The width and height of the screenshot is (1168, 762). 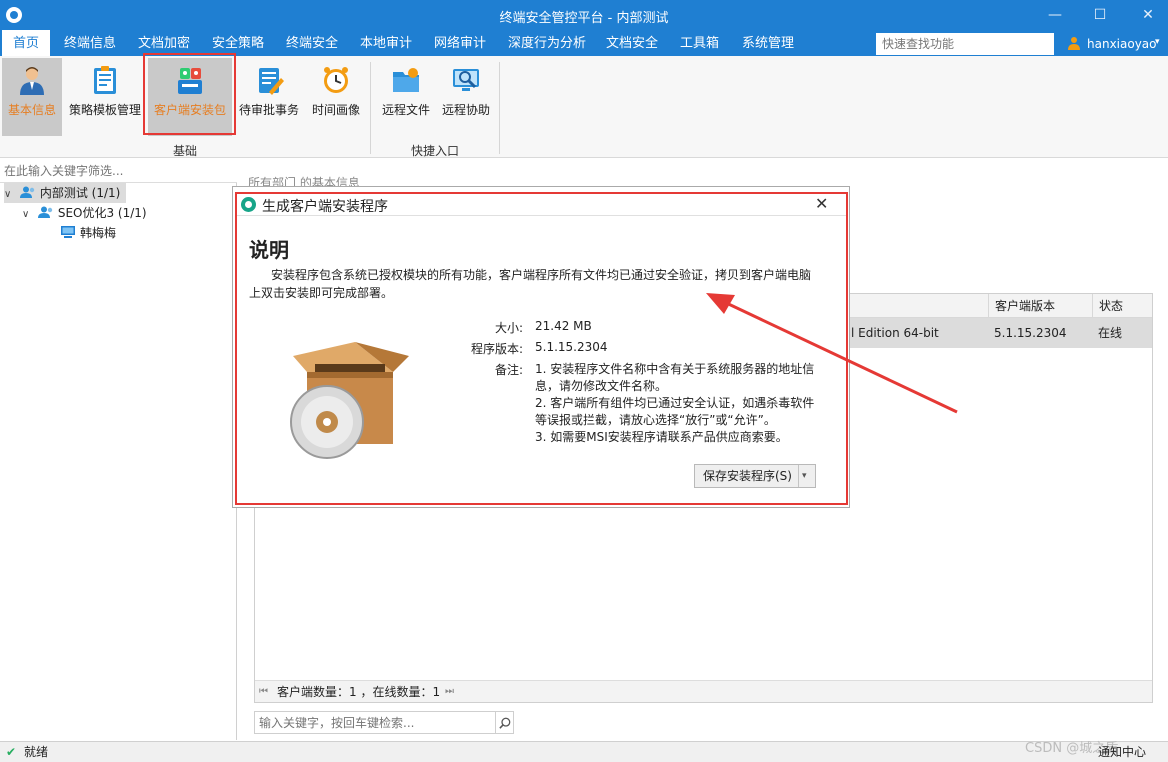 I want to click on note-item: 1. 安装程序文件名称中含有关于系统服务器的地址信息，请勿修改文件名称。, so click(x=675, y=377).